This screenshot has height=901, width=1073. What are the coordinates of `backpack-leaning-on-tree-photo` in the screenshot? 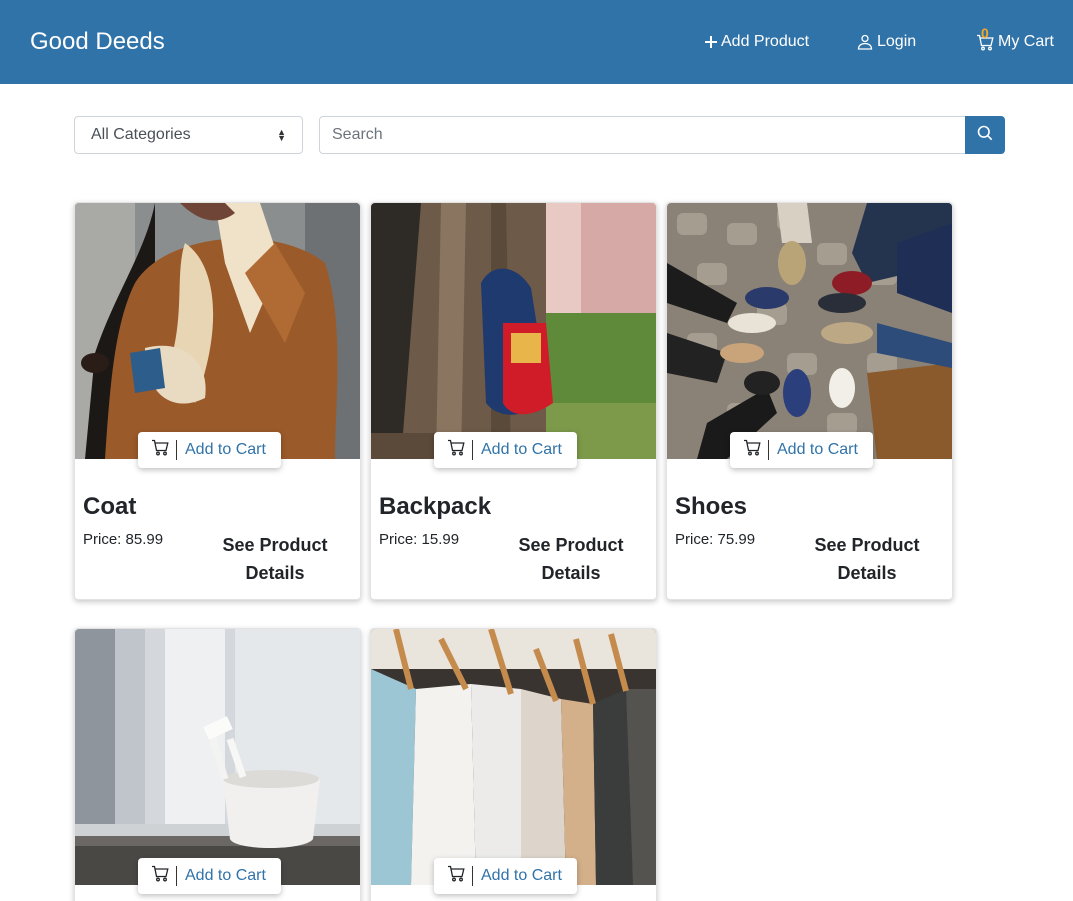 It's located at (513, 331).